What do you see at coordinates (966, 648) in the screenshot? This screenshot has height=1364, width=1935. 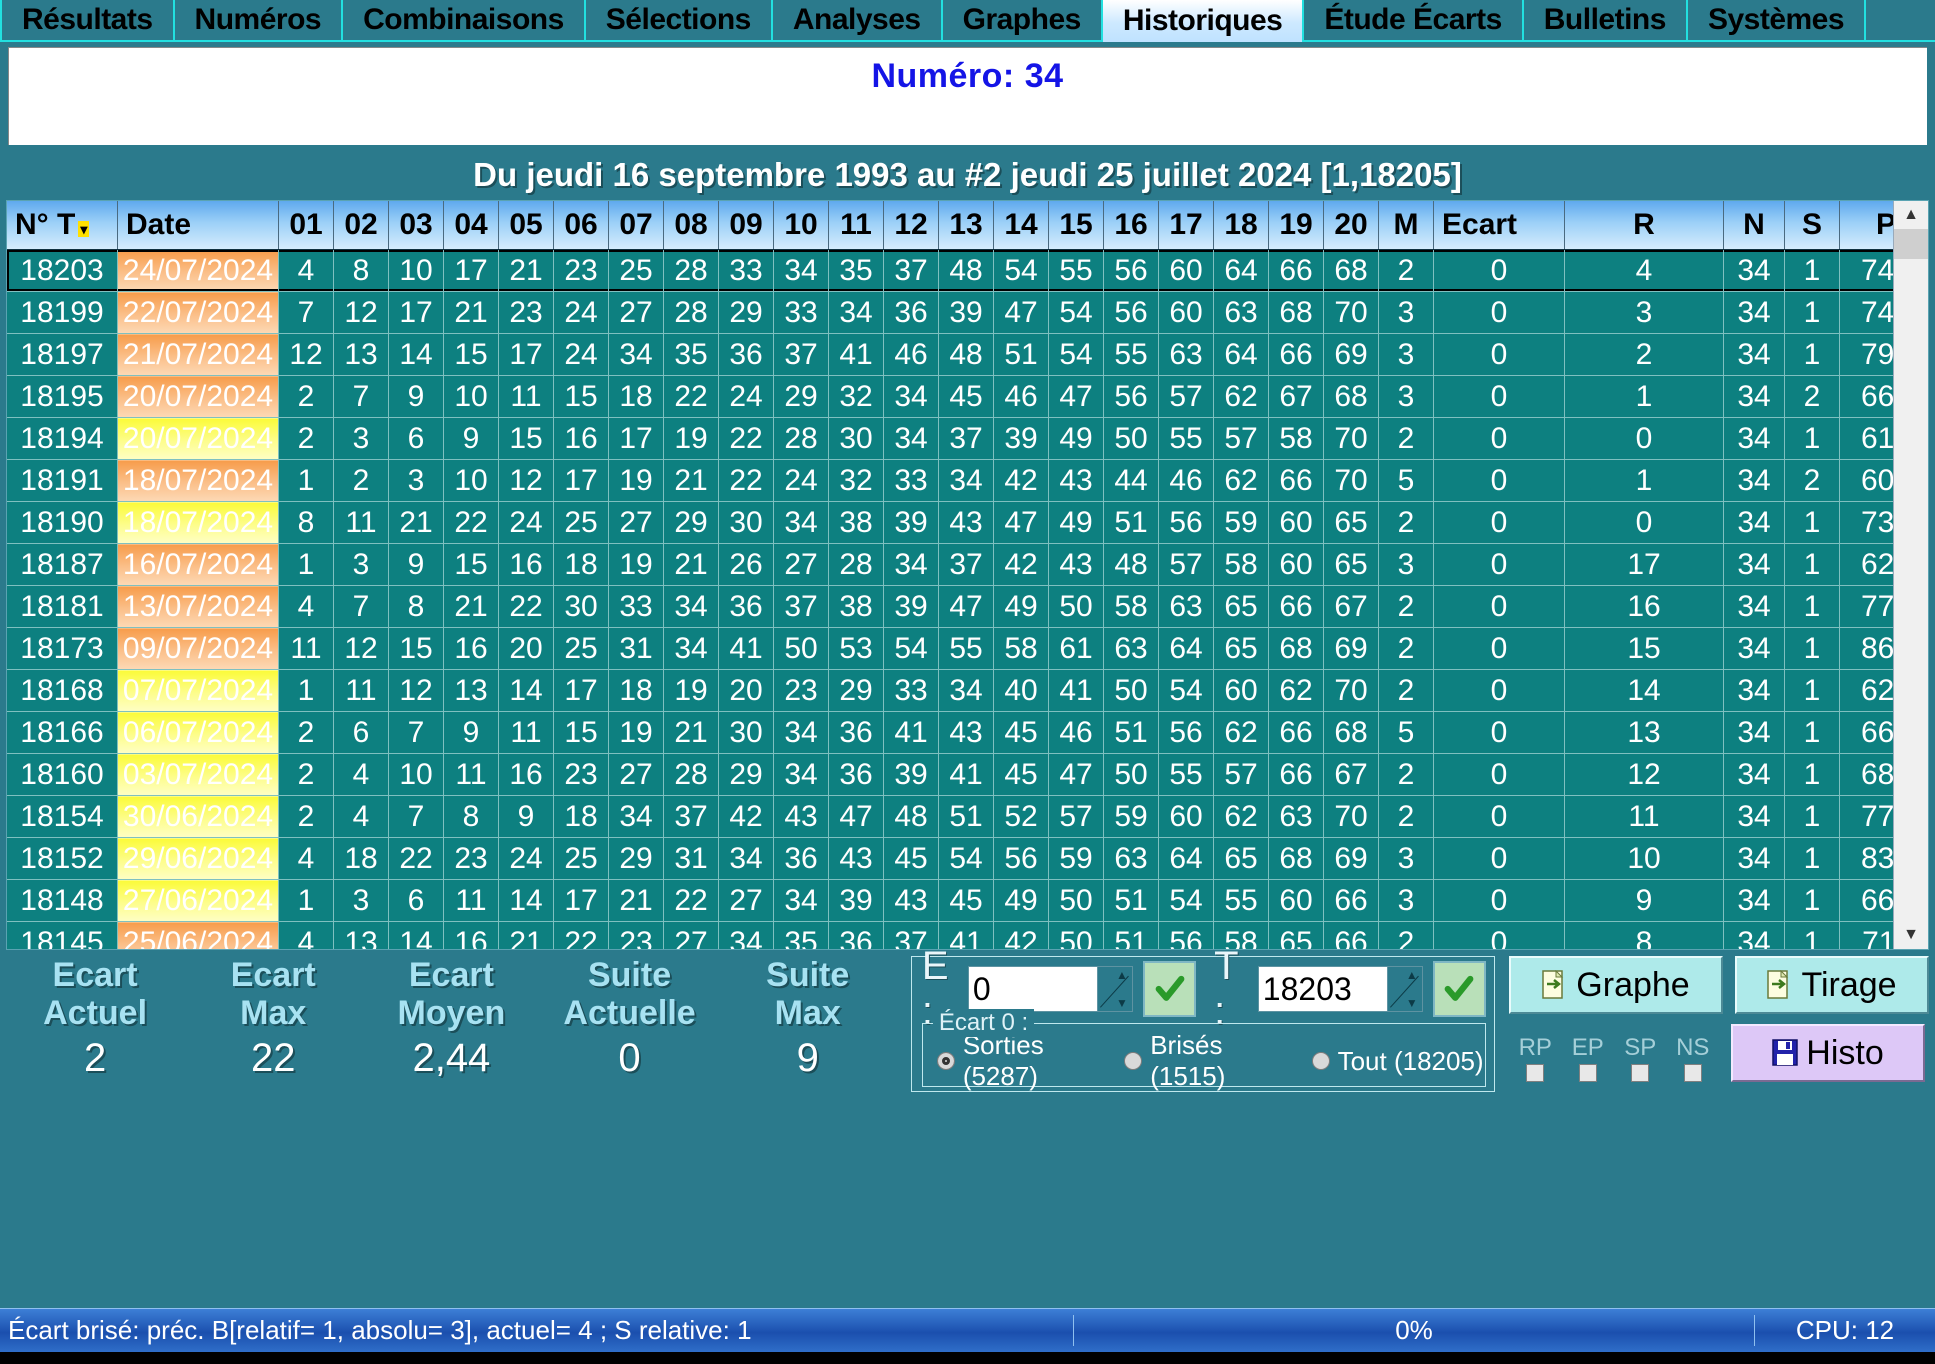 I see `cell-ball-13: 55` at bounding box center [966, 648].